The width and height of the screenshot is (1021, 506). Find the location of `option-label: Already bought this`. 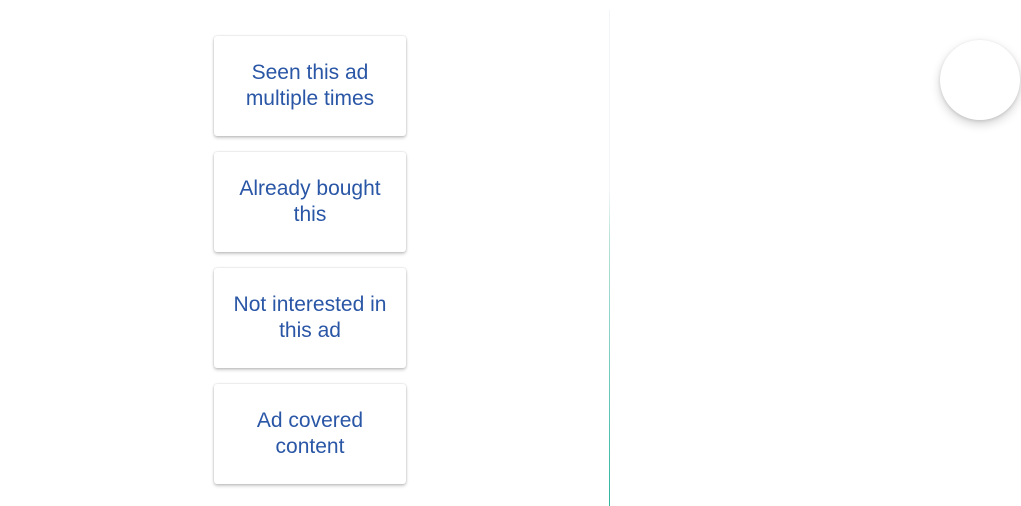

option-label: Already bought this is located at coordinates (310, 201).